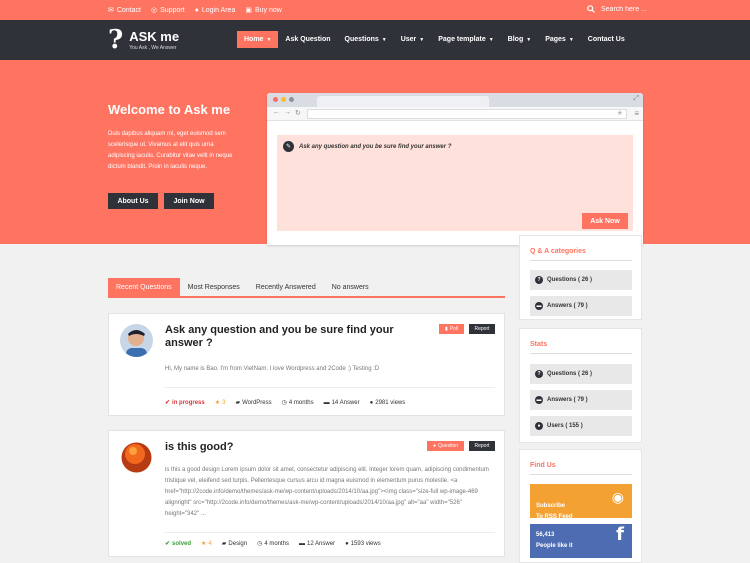 This screenshot has width=750, height=563. Describe the element at coordinates (467, 114) in the screenshot. I see `url-field: ★` at that location.